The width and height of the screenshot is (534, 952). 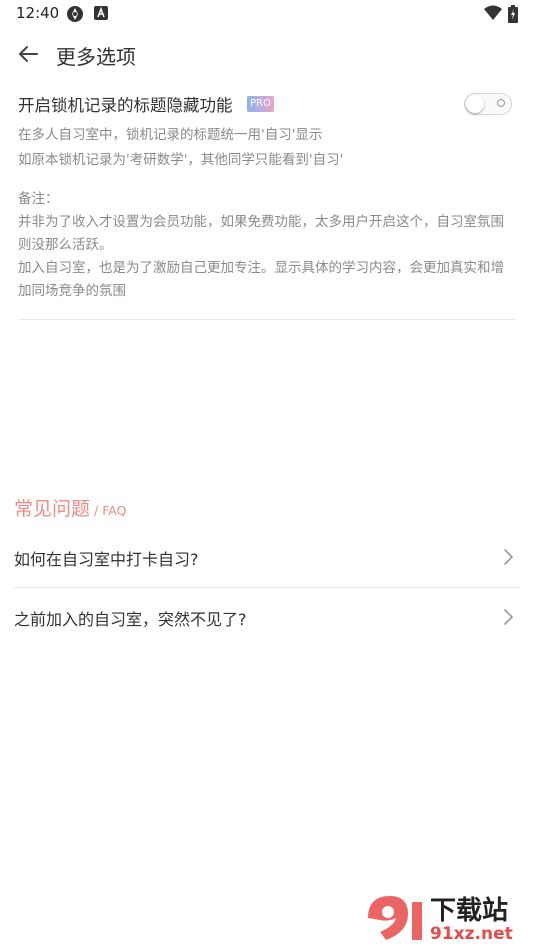 I want to click on setting-description-line2: 如原本锁机记录为'考研数学'，其他同学只能看到'自习', so click(x=181, y=160).